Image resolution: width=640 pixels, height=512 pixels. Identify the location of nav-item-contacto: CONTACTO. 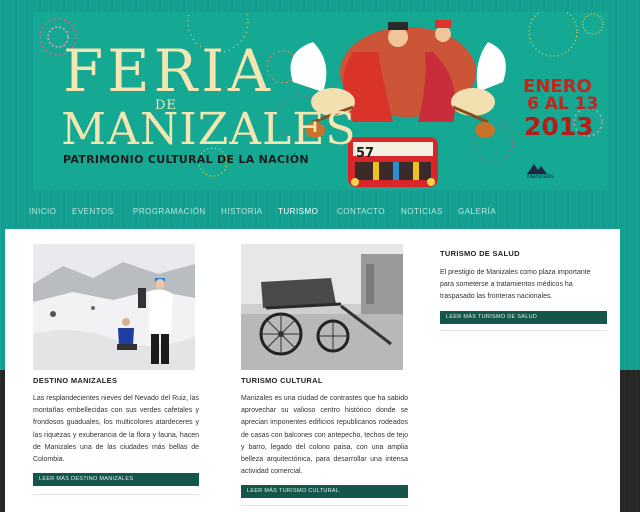
(361, 211).